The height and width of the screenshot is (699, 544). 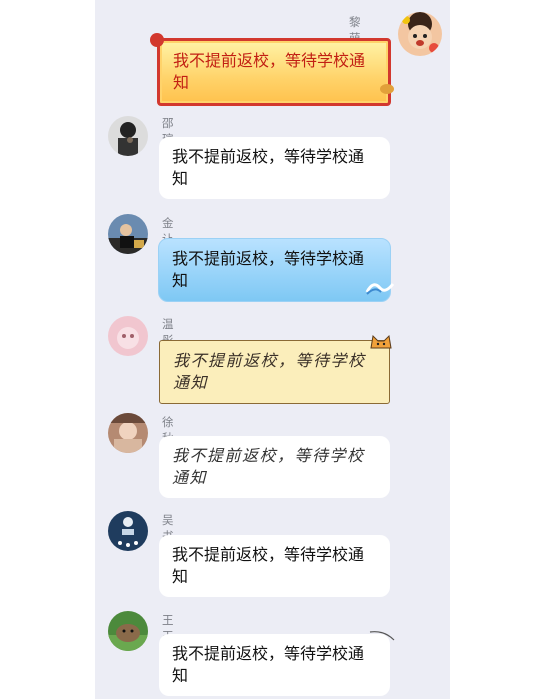 What do you see at coordinates (380, 289) in the screenshot?
I see `wave-icon` at bounding box center [380, 289].